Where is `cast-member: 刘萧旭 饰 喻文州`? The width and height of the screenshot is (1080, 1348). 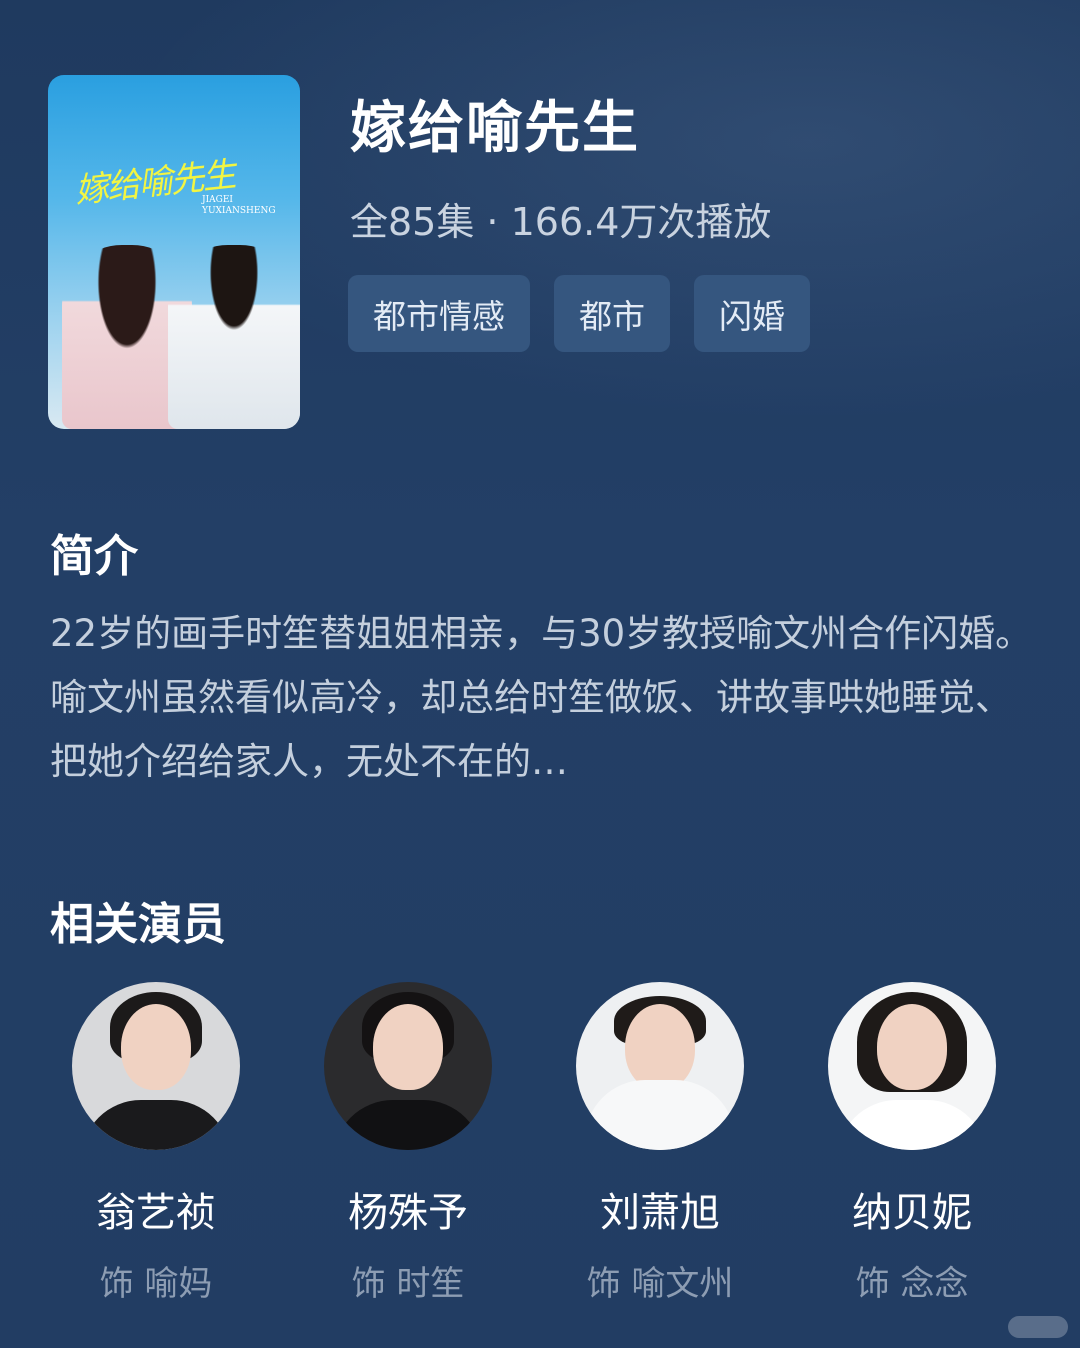
cast-member: 刘萧旭 饰 喻文州 is located at coordinates (660, 1143).